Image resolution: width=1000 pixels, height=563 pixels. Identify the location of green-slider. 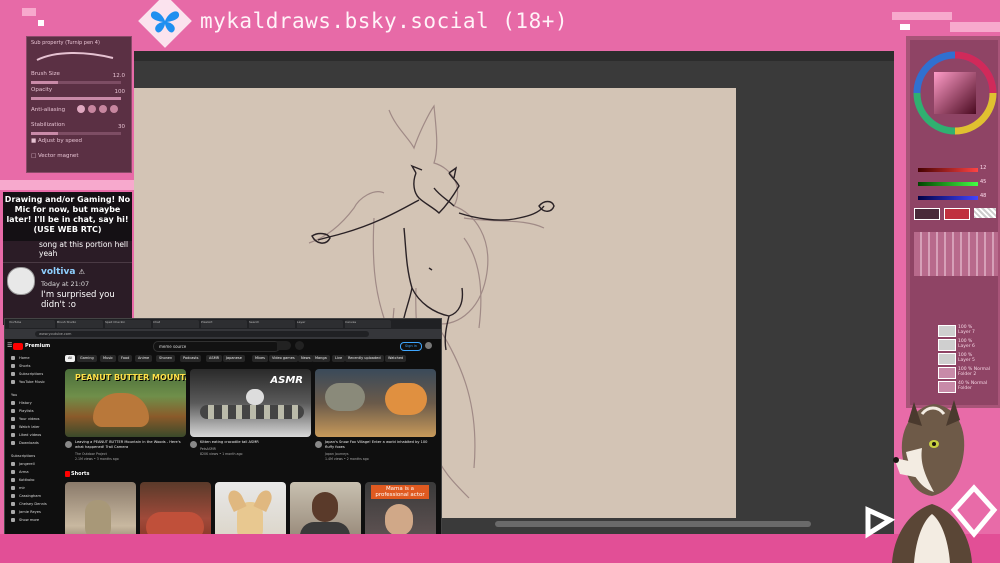
(948, 184).